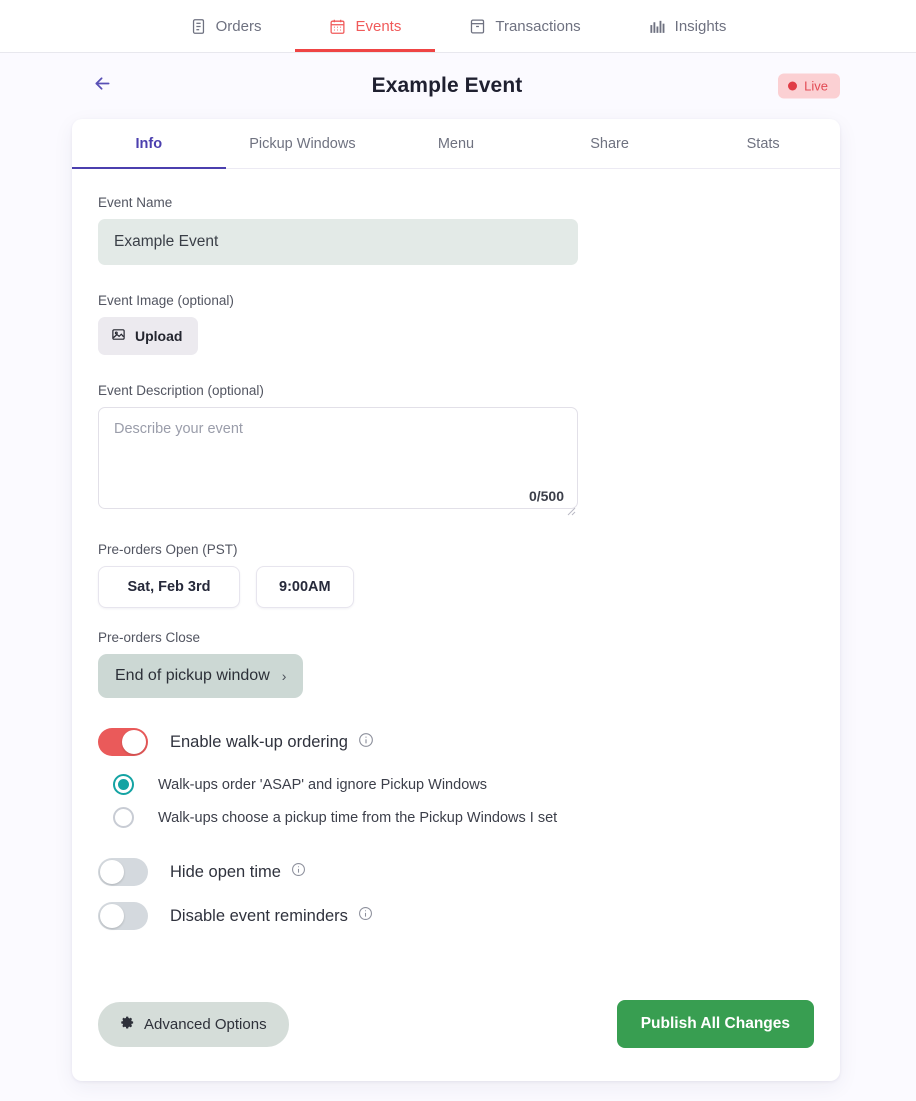 This screenshot has height=1101, width=916. What do you see at coordinates (123, 817) in the screenshot?
I see `radio-pickup-windows` at bounding box center [123, 817].